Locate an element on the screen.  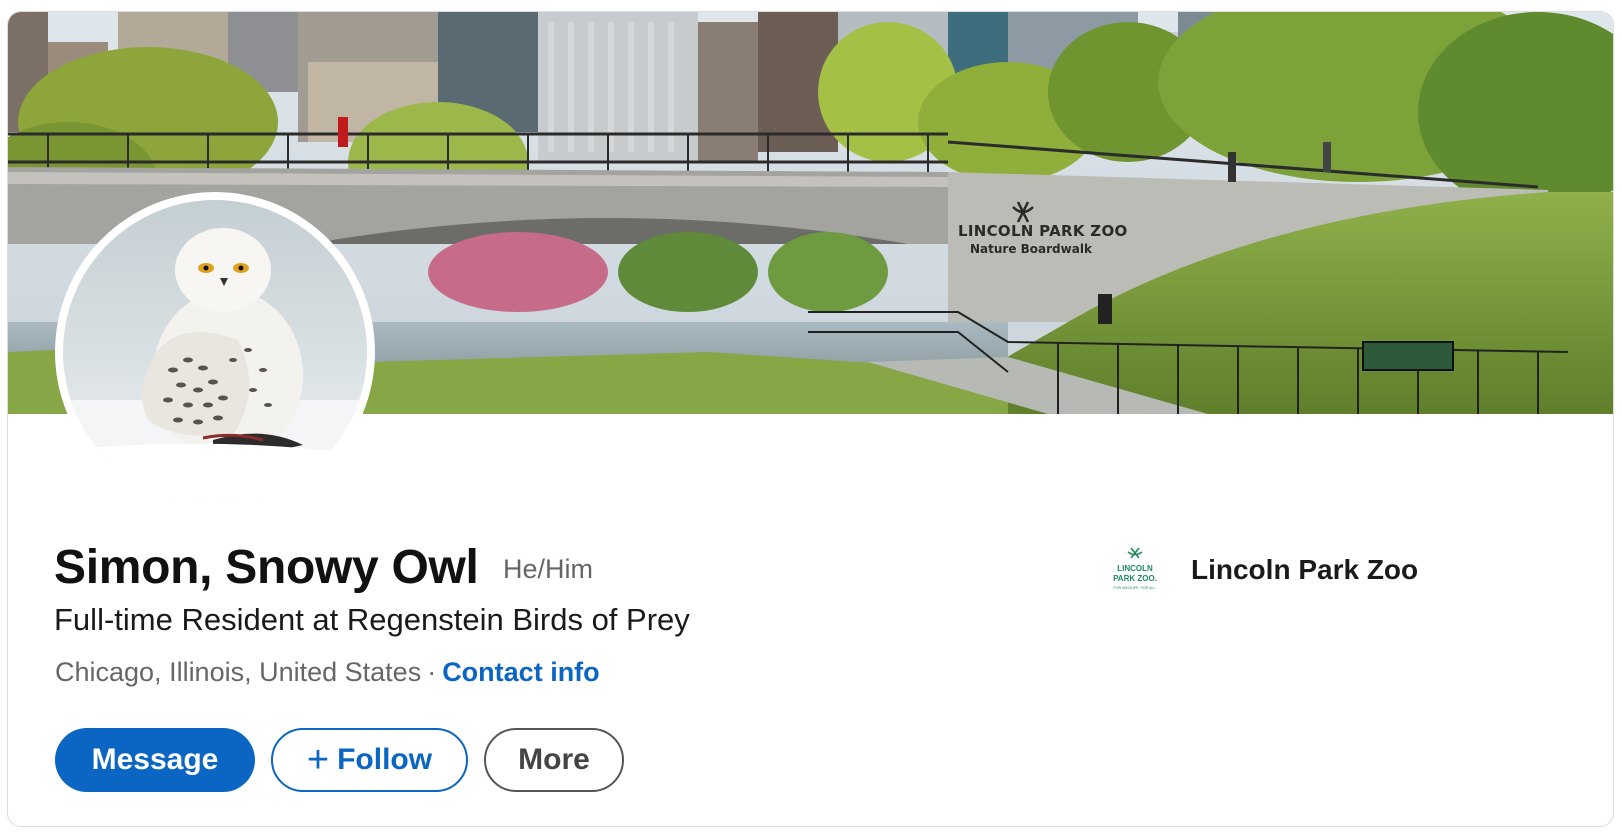
contact-info-link: Contact info is located at coordinates (520, 672).